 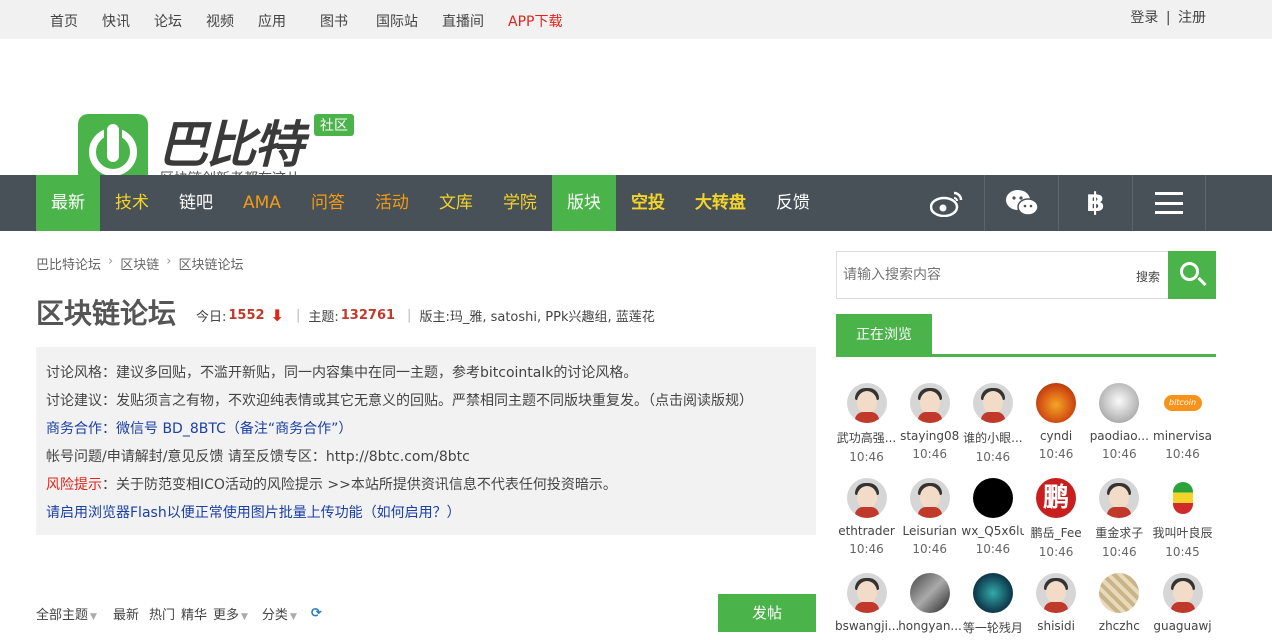 I want to click on nav-item-feedback: 反馈, so click(x=793, y=203).